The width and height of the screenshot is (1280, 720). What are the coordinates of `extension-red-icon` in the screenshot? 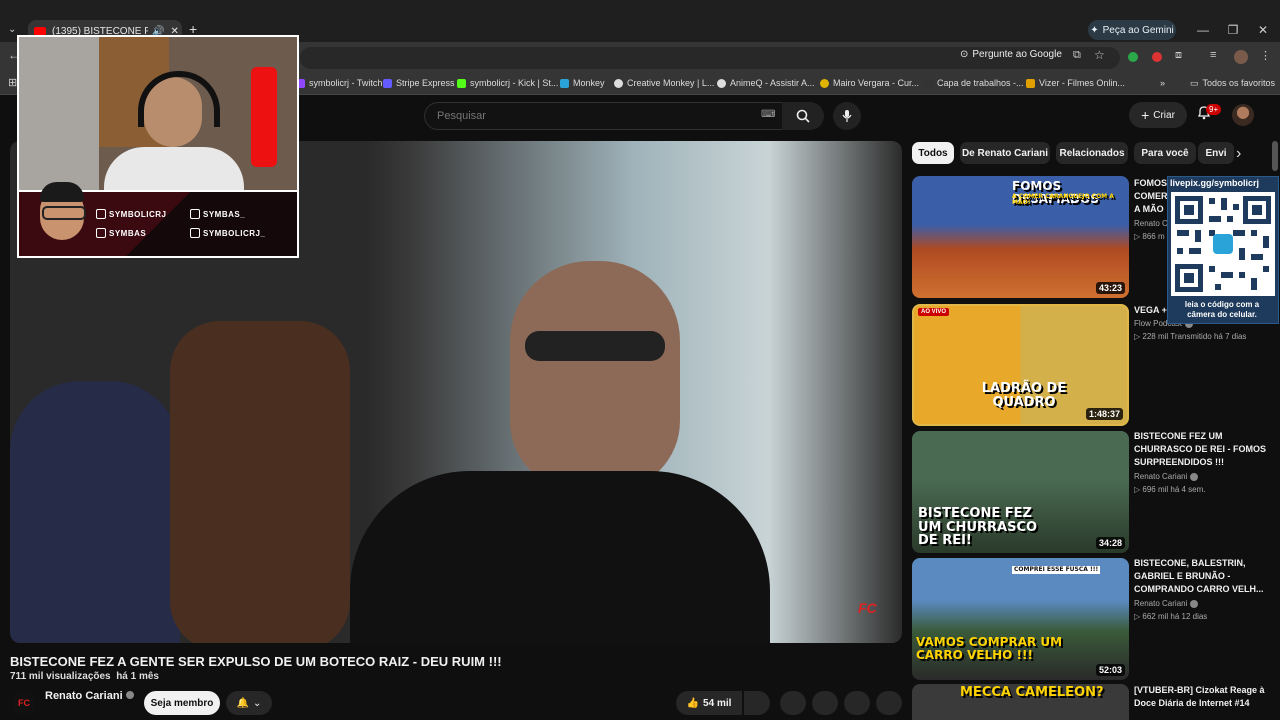 It's located at (1157, 57).